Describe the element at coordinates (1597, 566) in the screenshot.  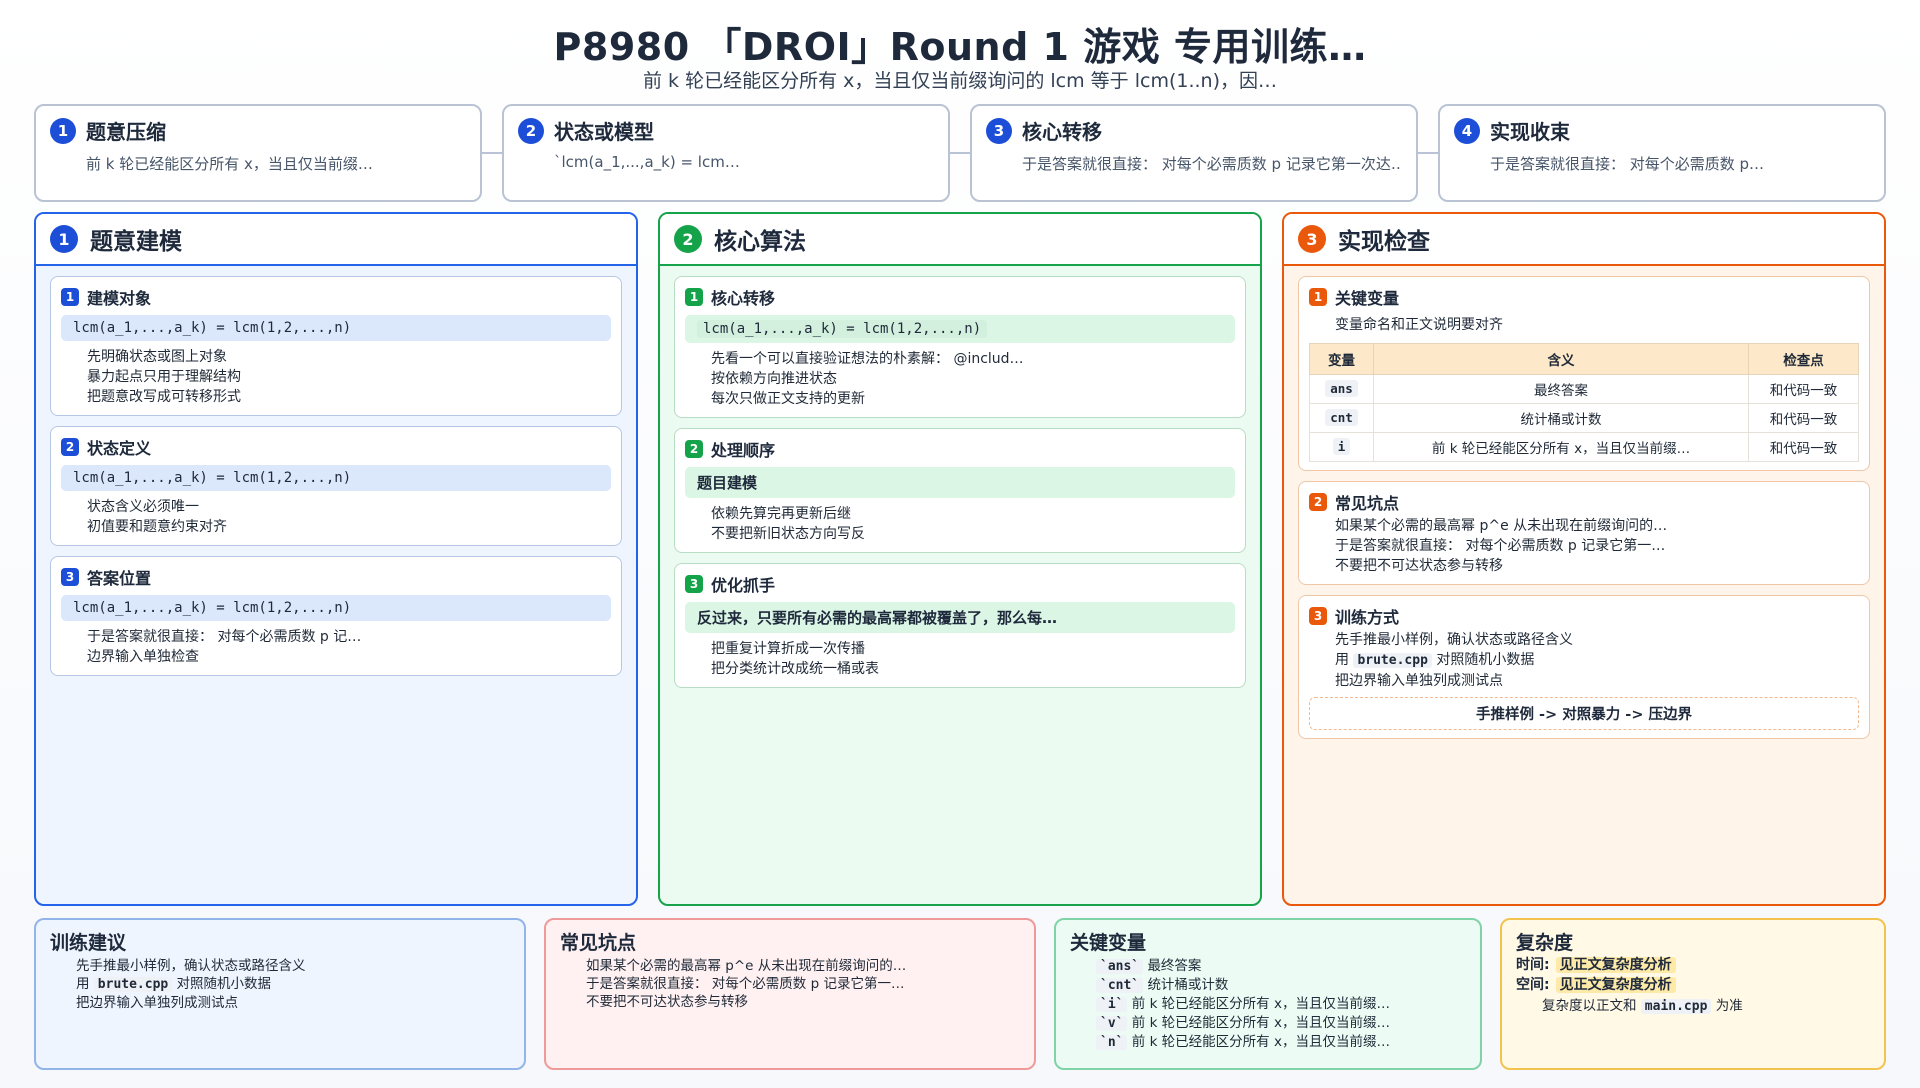
I see `list-item: 不要把不可达状态参与转移` at that location.